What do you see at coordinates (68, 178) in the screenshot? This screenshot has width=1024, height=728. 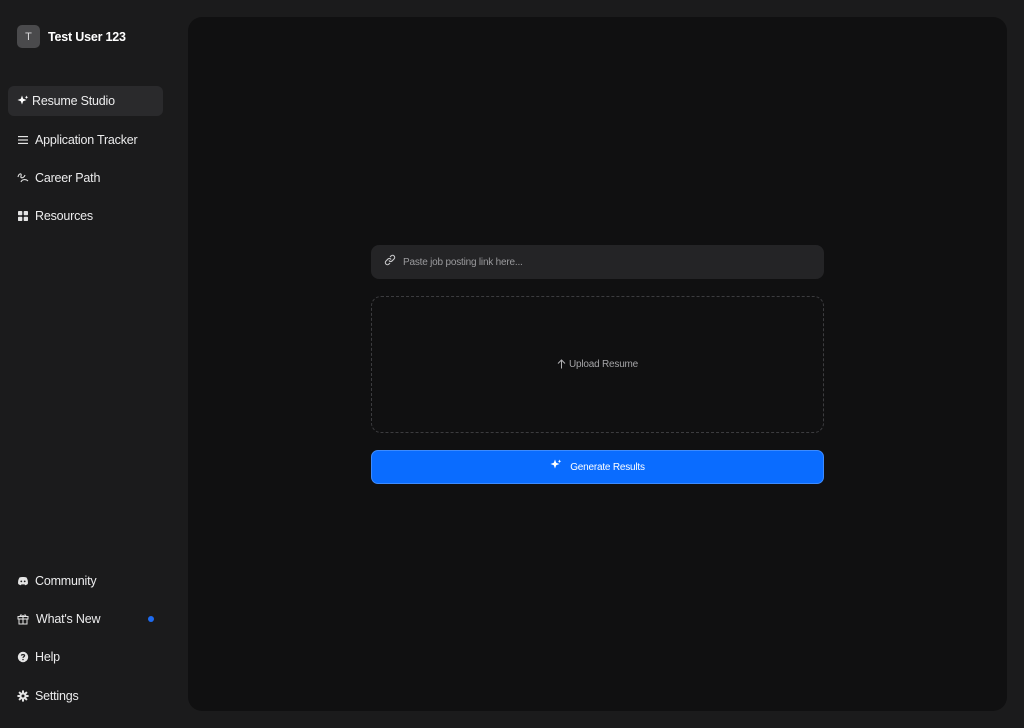 I see `sidebar-item-label: Career Path` at bounding box center [68, 178].